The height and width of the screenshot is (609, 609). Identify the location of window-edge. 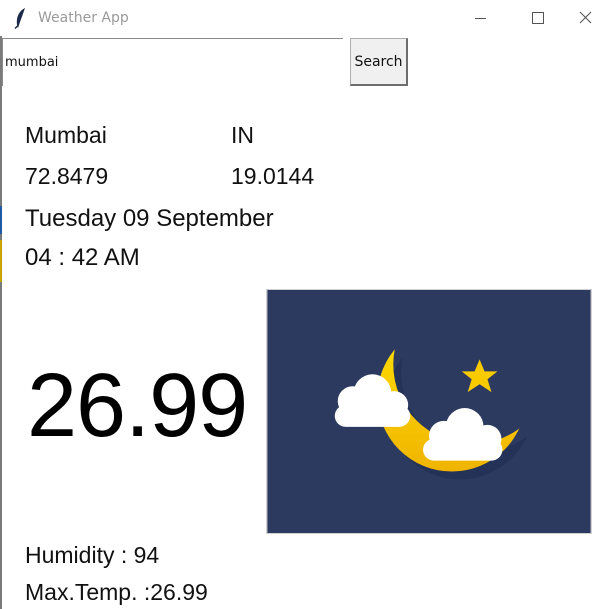
(1, 322).